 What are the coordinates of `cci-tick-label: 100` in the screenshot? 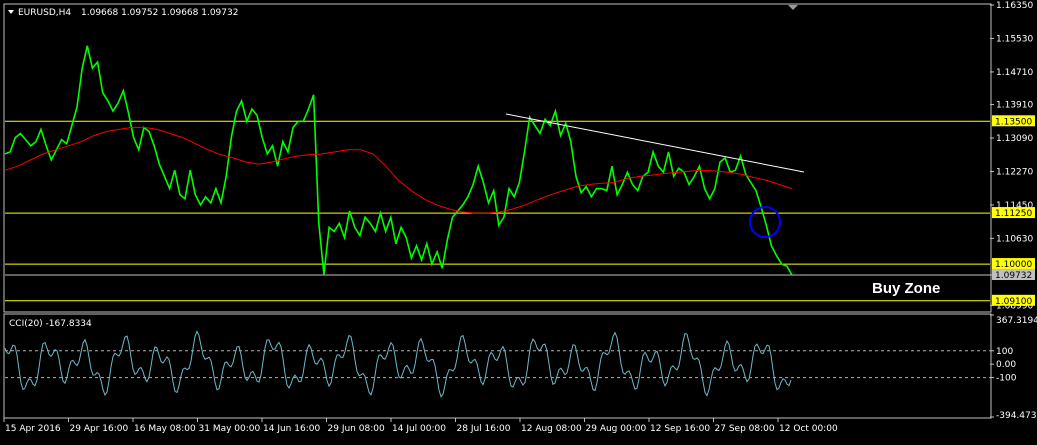 It's located at (1004, 352).